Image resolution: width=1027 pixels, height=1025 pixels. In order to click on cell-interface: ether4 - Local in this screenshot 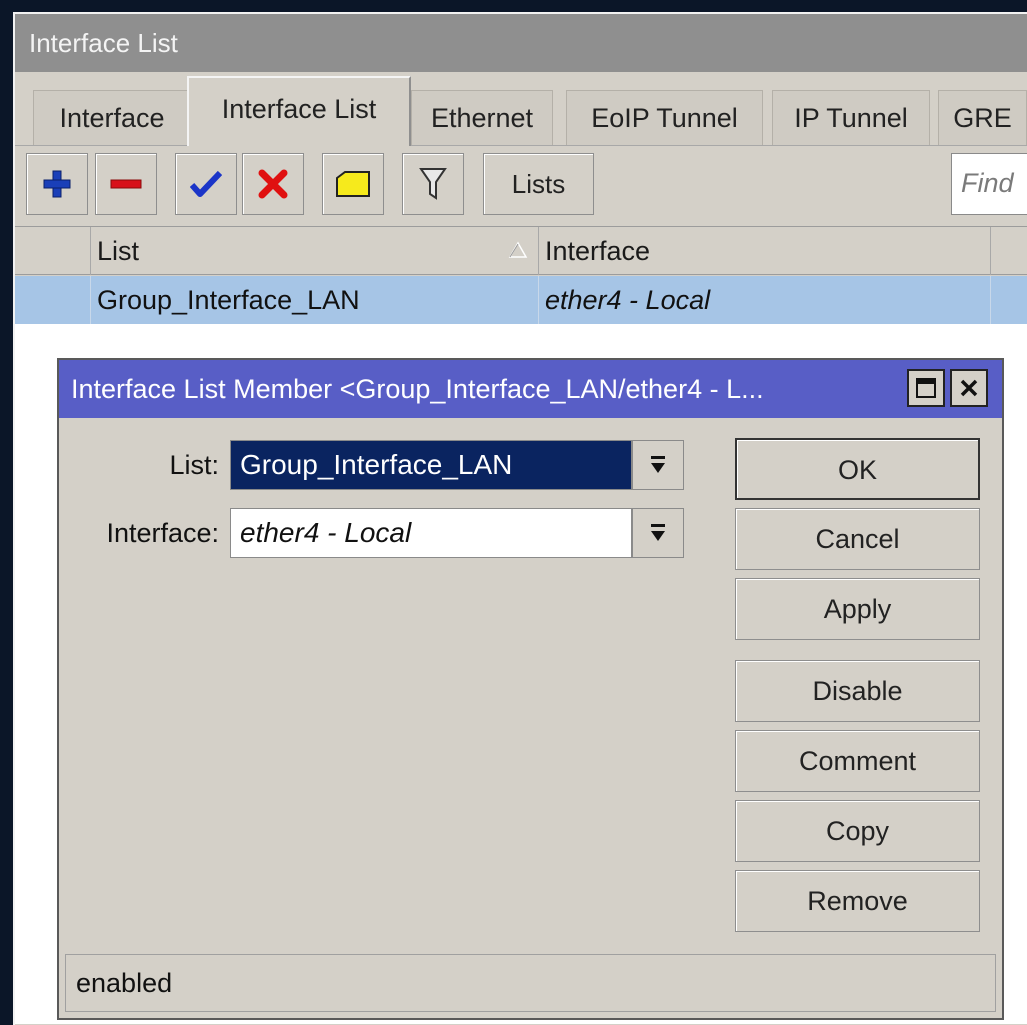, I will do `click(764, 300)`.